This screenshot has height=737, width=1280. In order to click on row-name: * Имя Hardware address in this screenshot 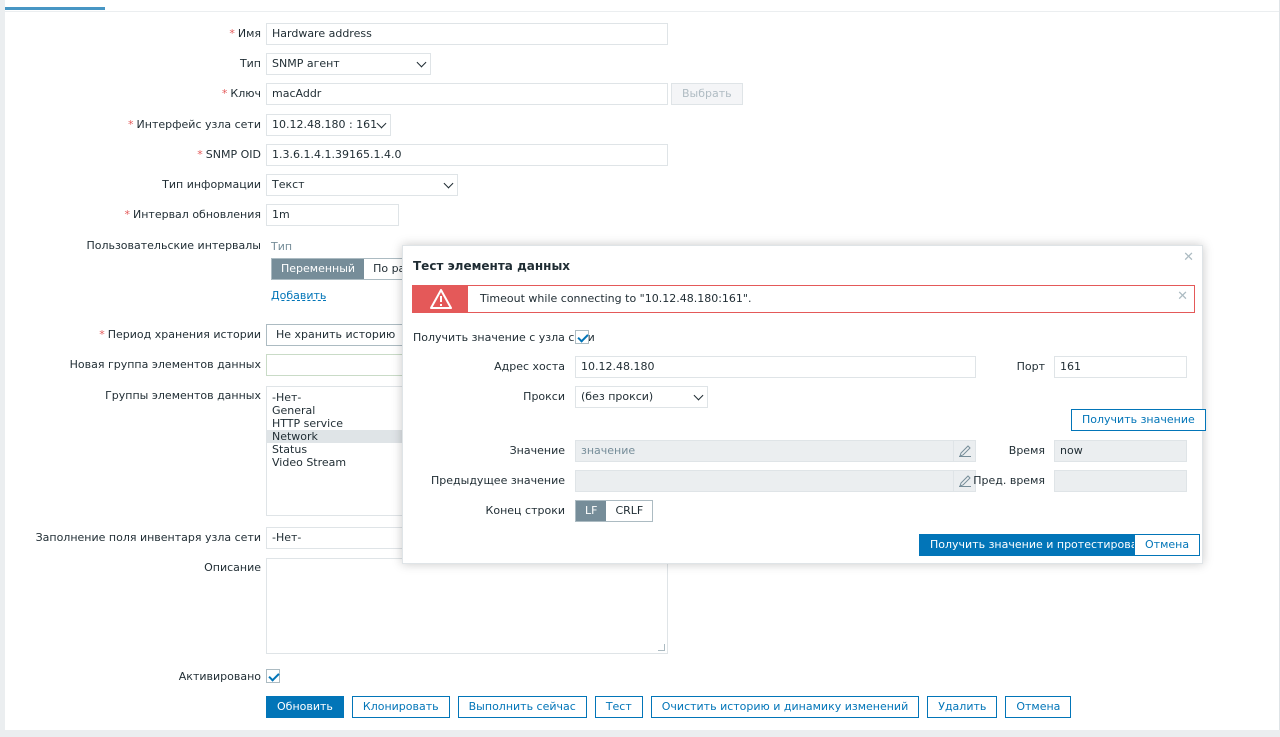, I will do `click(642, 35)`.